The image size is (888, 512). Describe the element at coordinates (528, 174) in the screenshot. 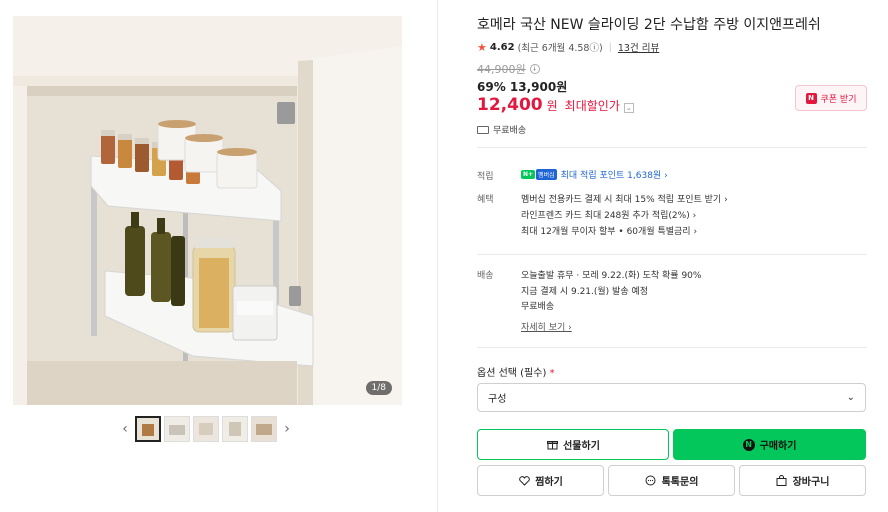

I see `npay-plus-badge: N+` at that location.